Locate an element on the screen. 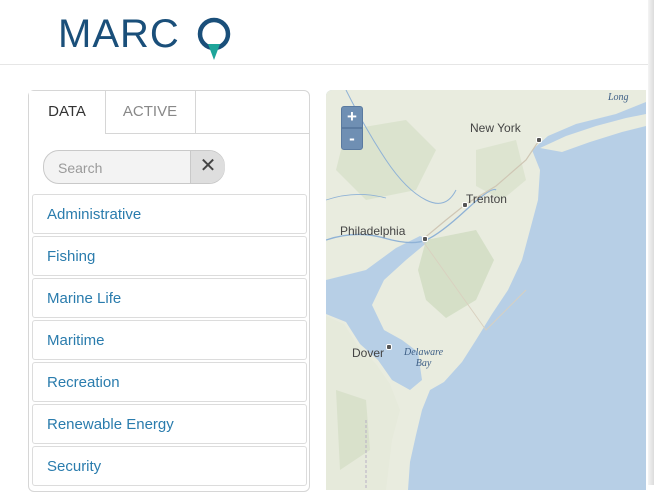 The height and width of the screenshot is (492, 654). logo-text: MARC is located at coordinates (119, 34).